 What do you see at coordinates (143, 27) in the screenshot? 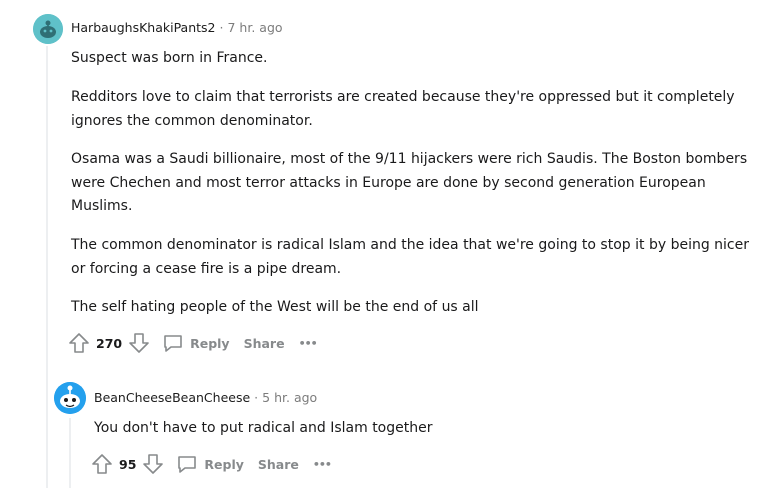
I see `username-link: HarbaughsKhakiPants2` at bounding box center [143, 27].